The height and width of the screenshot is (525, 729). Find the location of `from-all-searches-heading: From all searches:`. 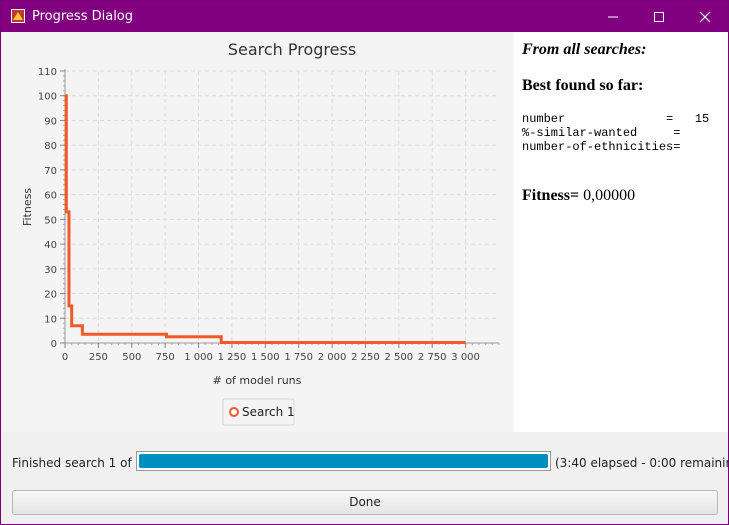

from-all-searches-heading: From all searches: is located at coordinates (584, 49).